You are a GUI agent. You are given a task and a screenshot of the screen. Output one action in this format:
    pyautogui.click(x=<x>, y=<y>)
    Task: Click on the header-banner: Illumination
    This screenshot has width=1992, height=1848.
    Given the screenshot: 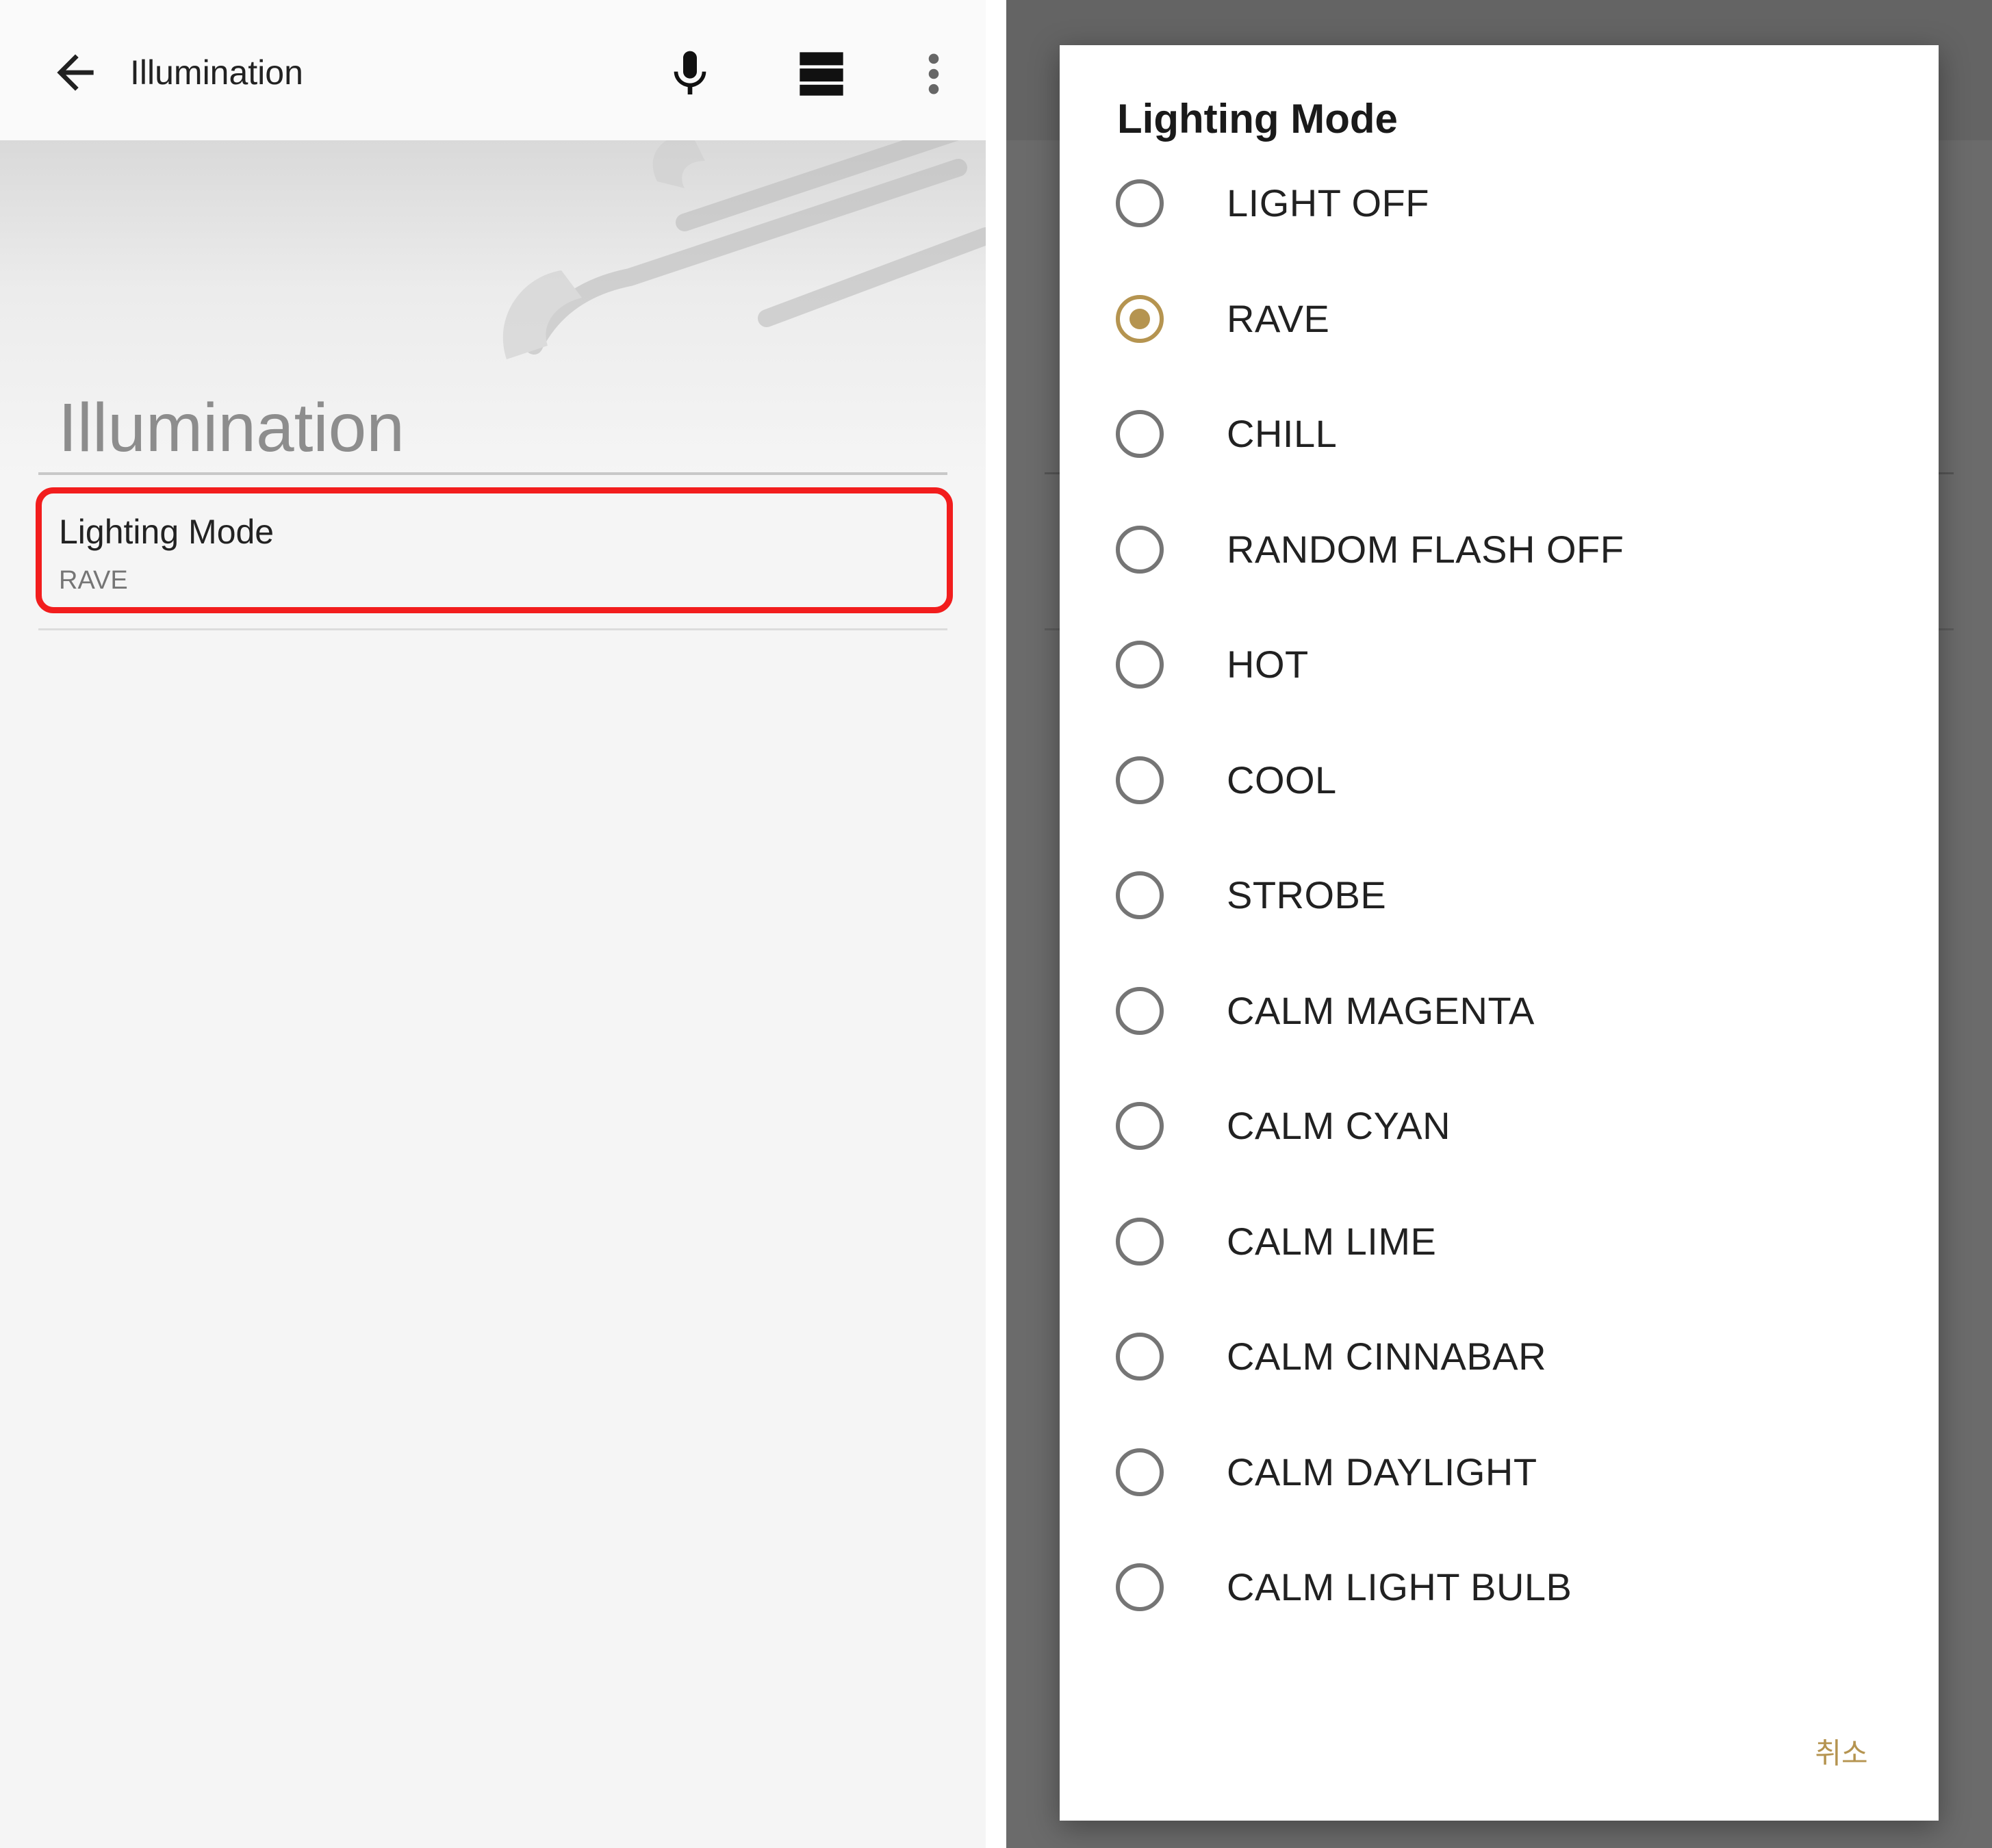 What is the action you would take?
    pyautogui.click(x=493, y=308)
    